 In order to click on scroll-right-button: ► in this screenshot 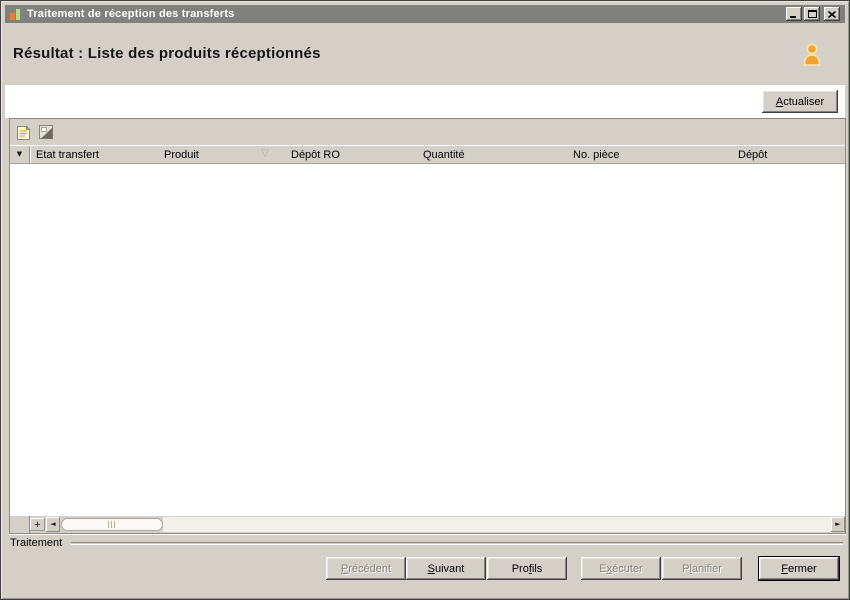, I will do `click(838, 524)`.